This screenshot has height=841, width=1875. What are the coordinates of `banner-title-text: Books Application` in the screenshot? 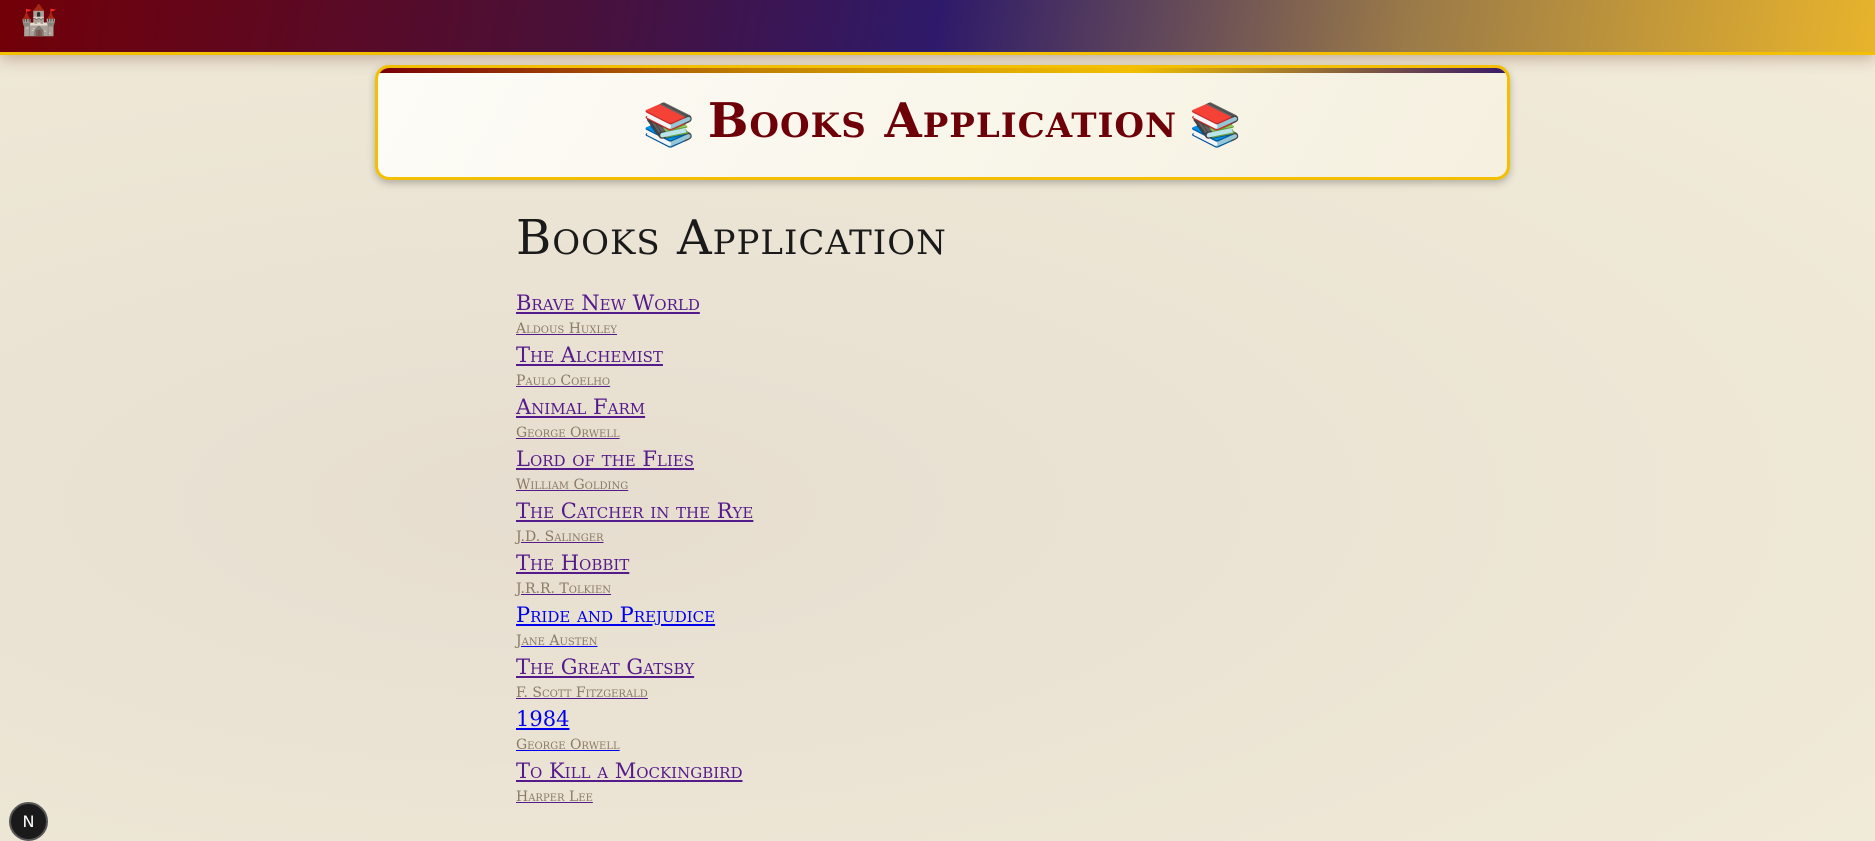 It's located at (942, 121).